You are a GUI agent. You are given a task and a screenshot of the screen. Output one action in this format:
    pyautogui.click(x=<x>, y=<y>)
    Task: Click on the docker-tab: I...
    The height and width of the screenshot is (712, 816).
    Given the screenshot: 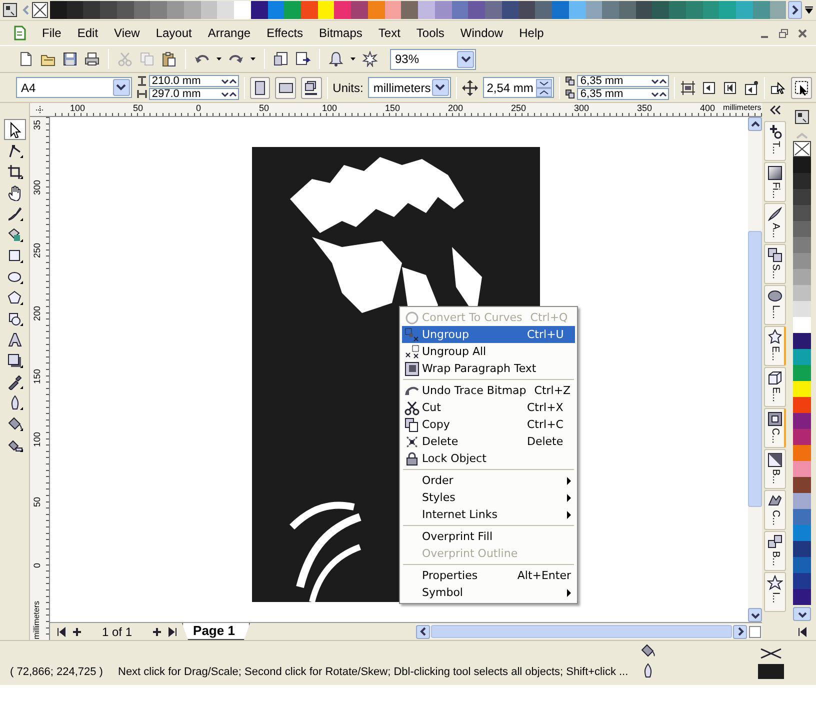 What is the action you would take?
    pyautogui.click(x=775, y=592)
    